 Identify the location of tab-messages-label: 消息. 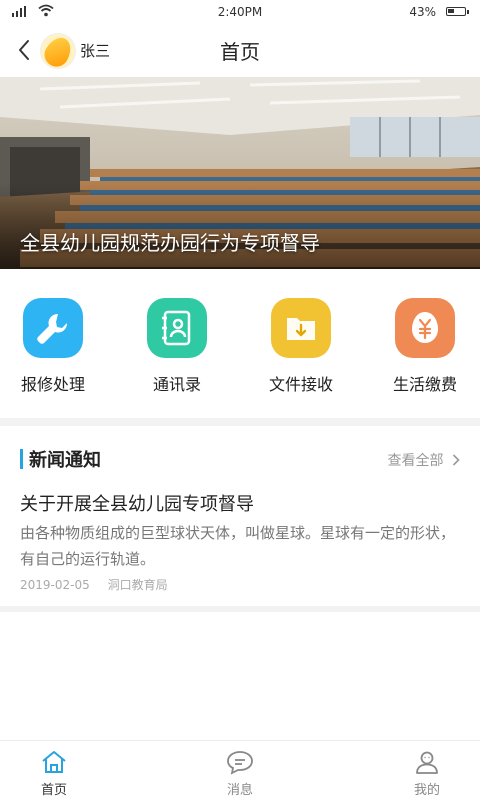
(239, 790).